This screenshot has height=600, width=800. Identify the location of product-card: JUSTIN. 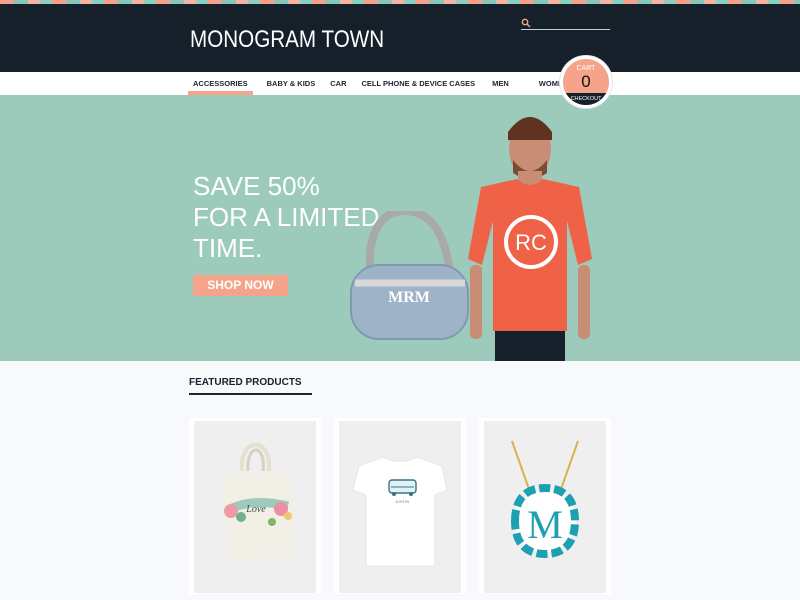
(400, 506).